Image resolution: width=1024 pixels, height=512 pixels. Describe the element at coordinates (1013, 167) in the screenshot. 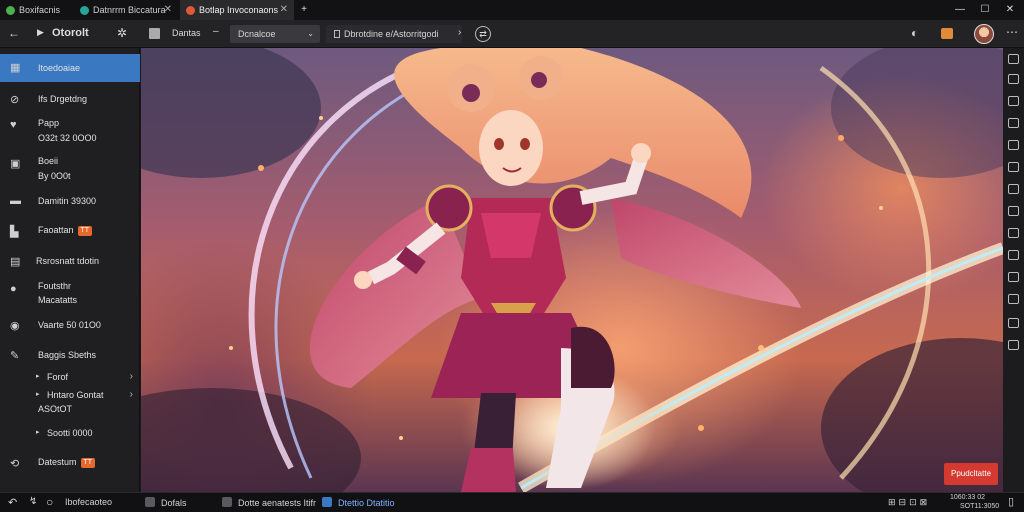

I see `rail-chat-icon` at that location.